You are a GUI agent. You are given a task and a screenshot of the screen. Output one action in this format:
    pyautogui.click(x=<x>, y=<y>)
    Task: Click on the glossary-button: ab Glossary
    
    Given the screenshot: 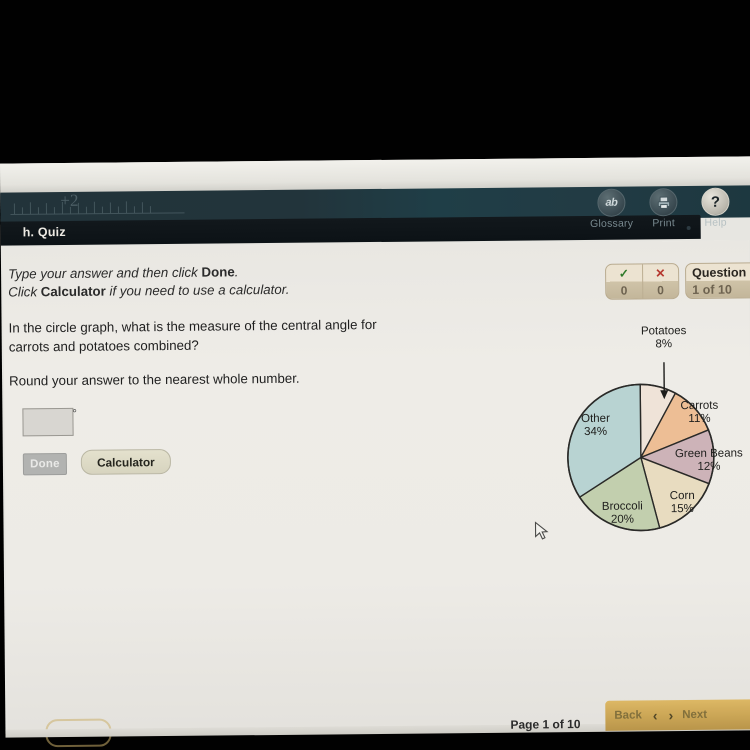 What is the action you would take?
    pyautogui.click(x=611, y=209)
    